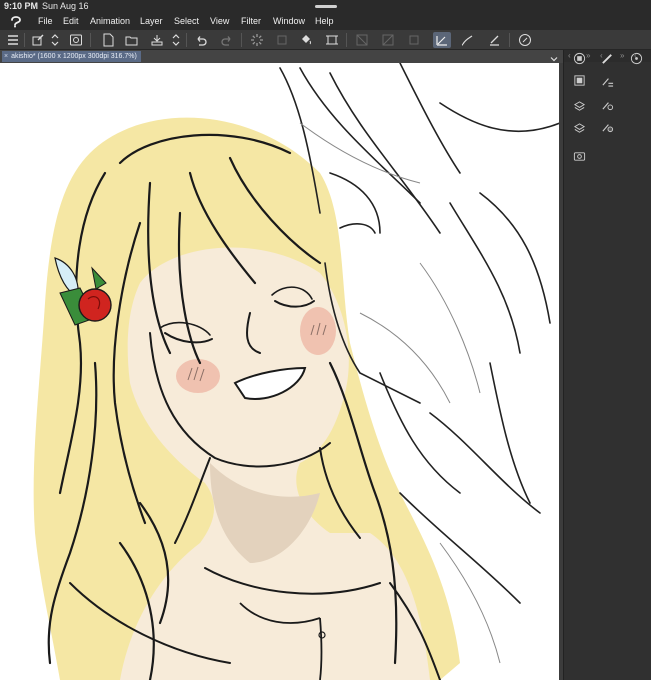 The height and width of the screenshot is (680, 651). I want to click on status-bar: 9:10 PM Sun Aug 16, so click(325, 6).